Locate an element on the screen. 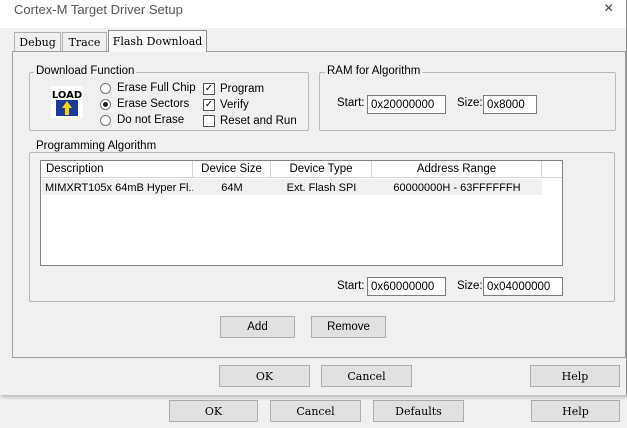 Image resolution: width=627 pixels, height=428 pixels. verify-checkbox: ✓ Verify is located at coordinates (226, 105).